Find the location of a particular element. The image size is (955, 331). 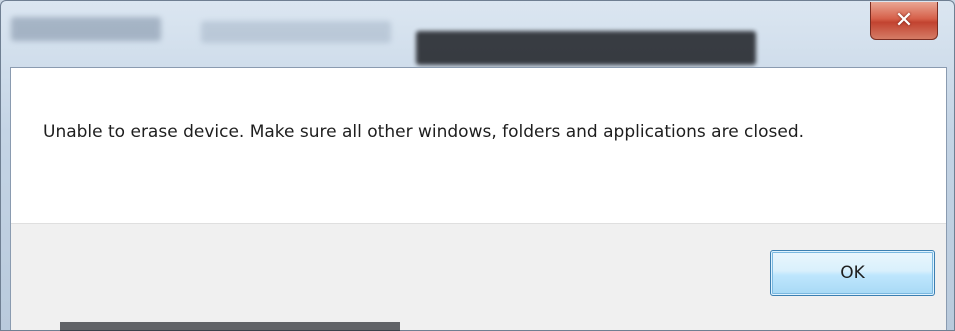

close-icon: ✕ is located at coordinates (904, 20).